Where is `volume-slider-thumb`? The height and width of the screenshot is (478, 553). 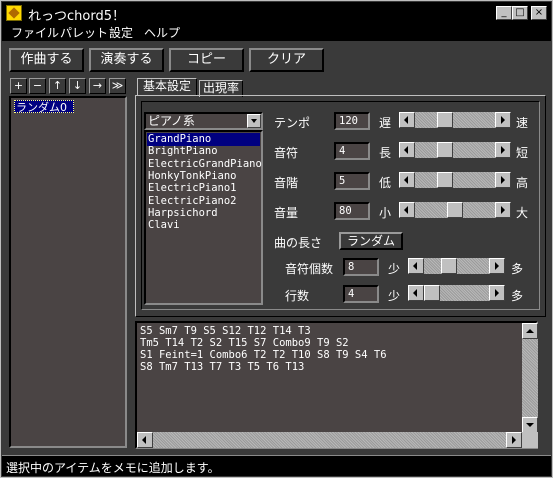
volume-slider-thumb is located at coordinates (455, 210).